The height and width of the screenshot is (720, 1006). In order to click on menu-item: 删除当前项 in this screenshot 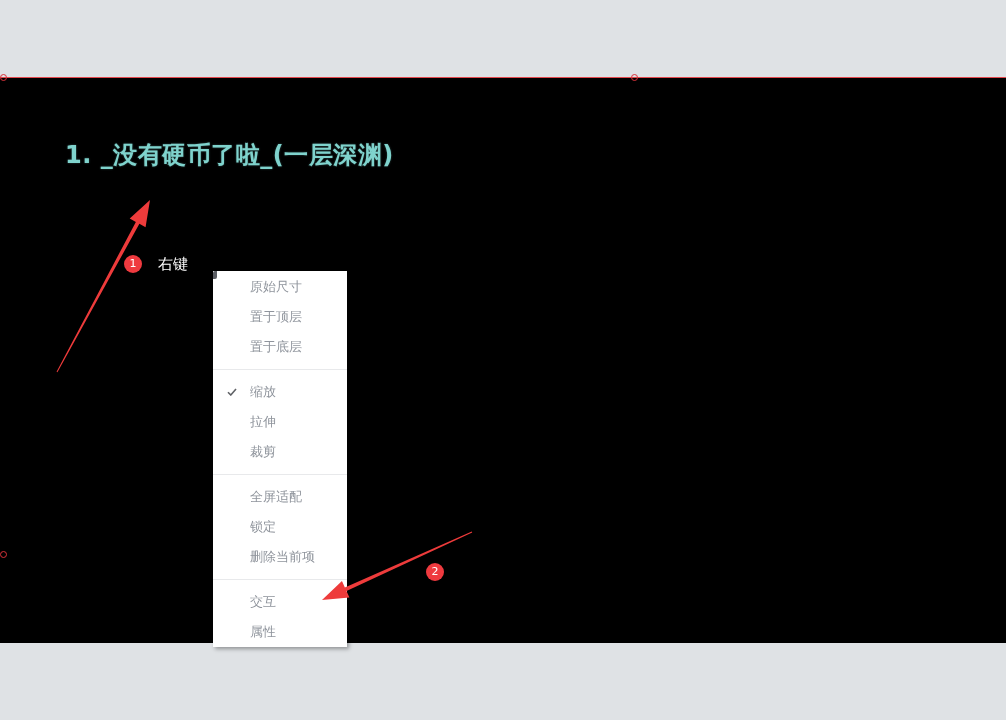, I will do `click(280, 557)`.